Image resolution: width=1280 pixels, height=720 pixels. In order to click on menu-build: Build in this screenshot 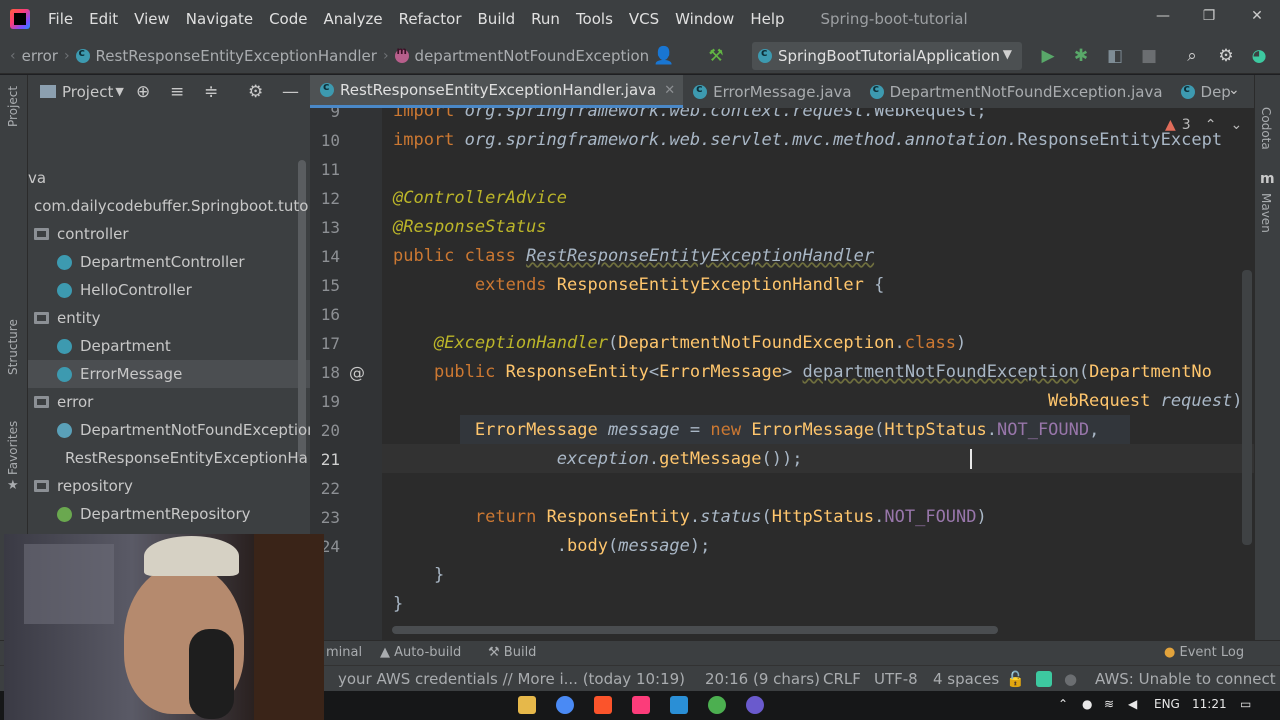, I will do `click(497, 19)`.